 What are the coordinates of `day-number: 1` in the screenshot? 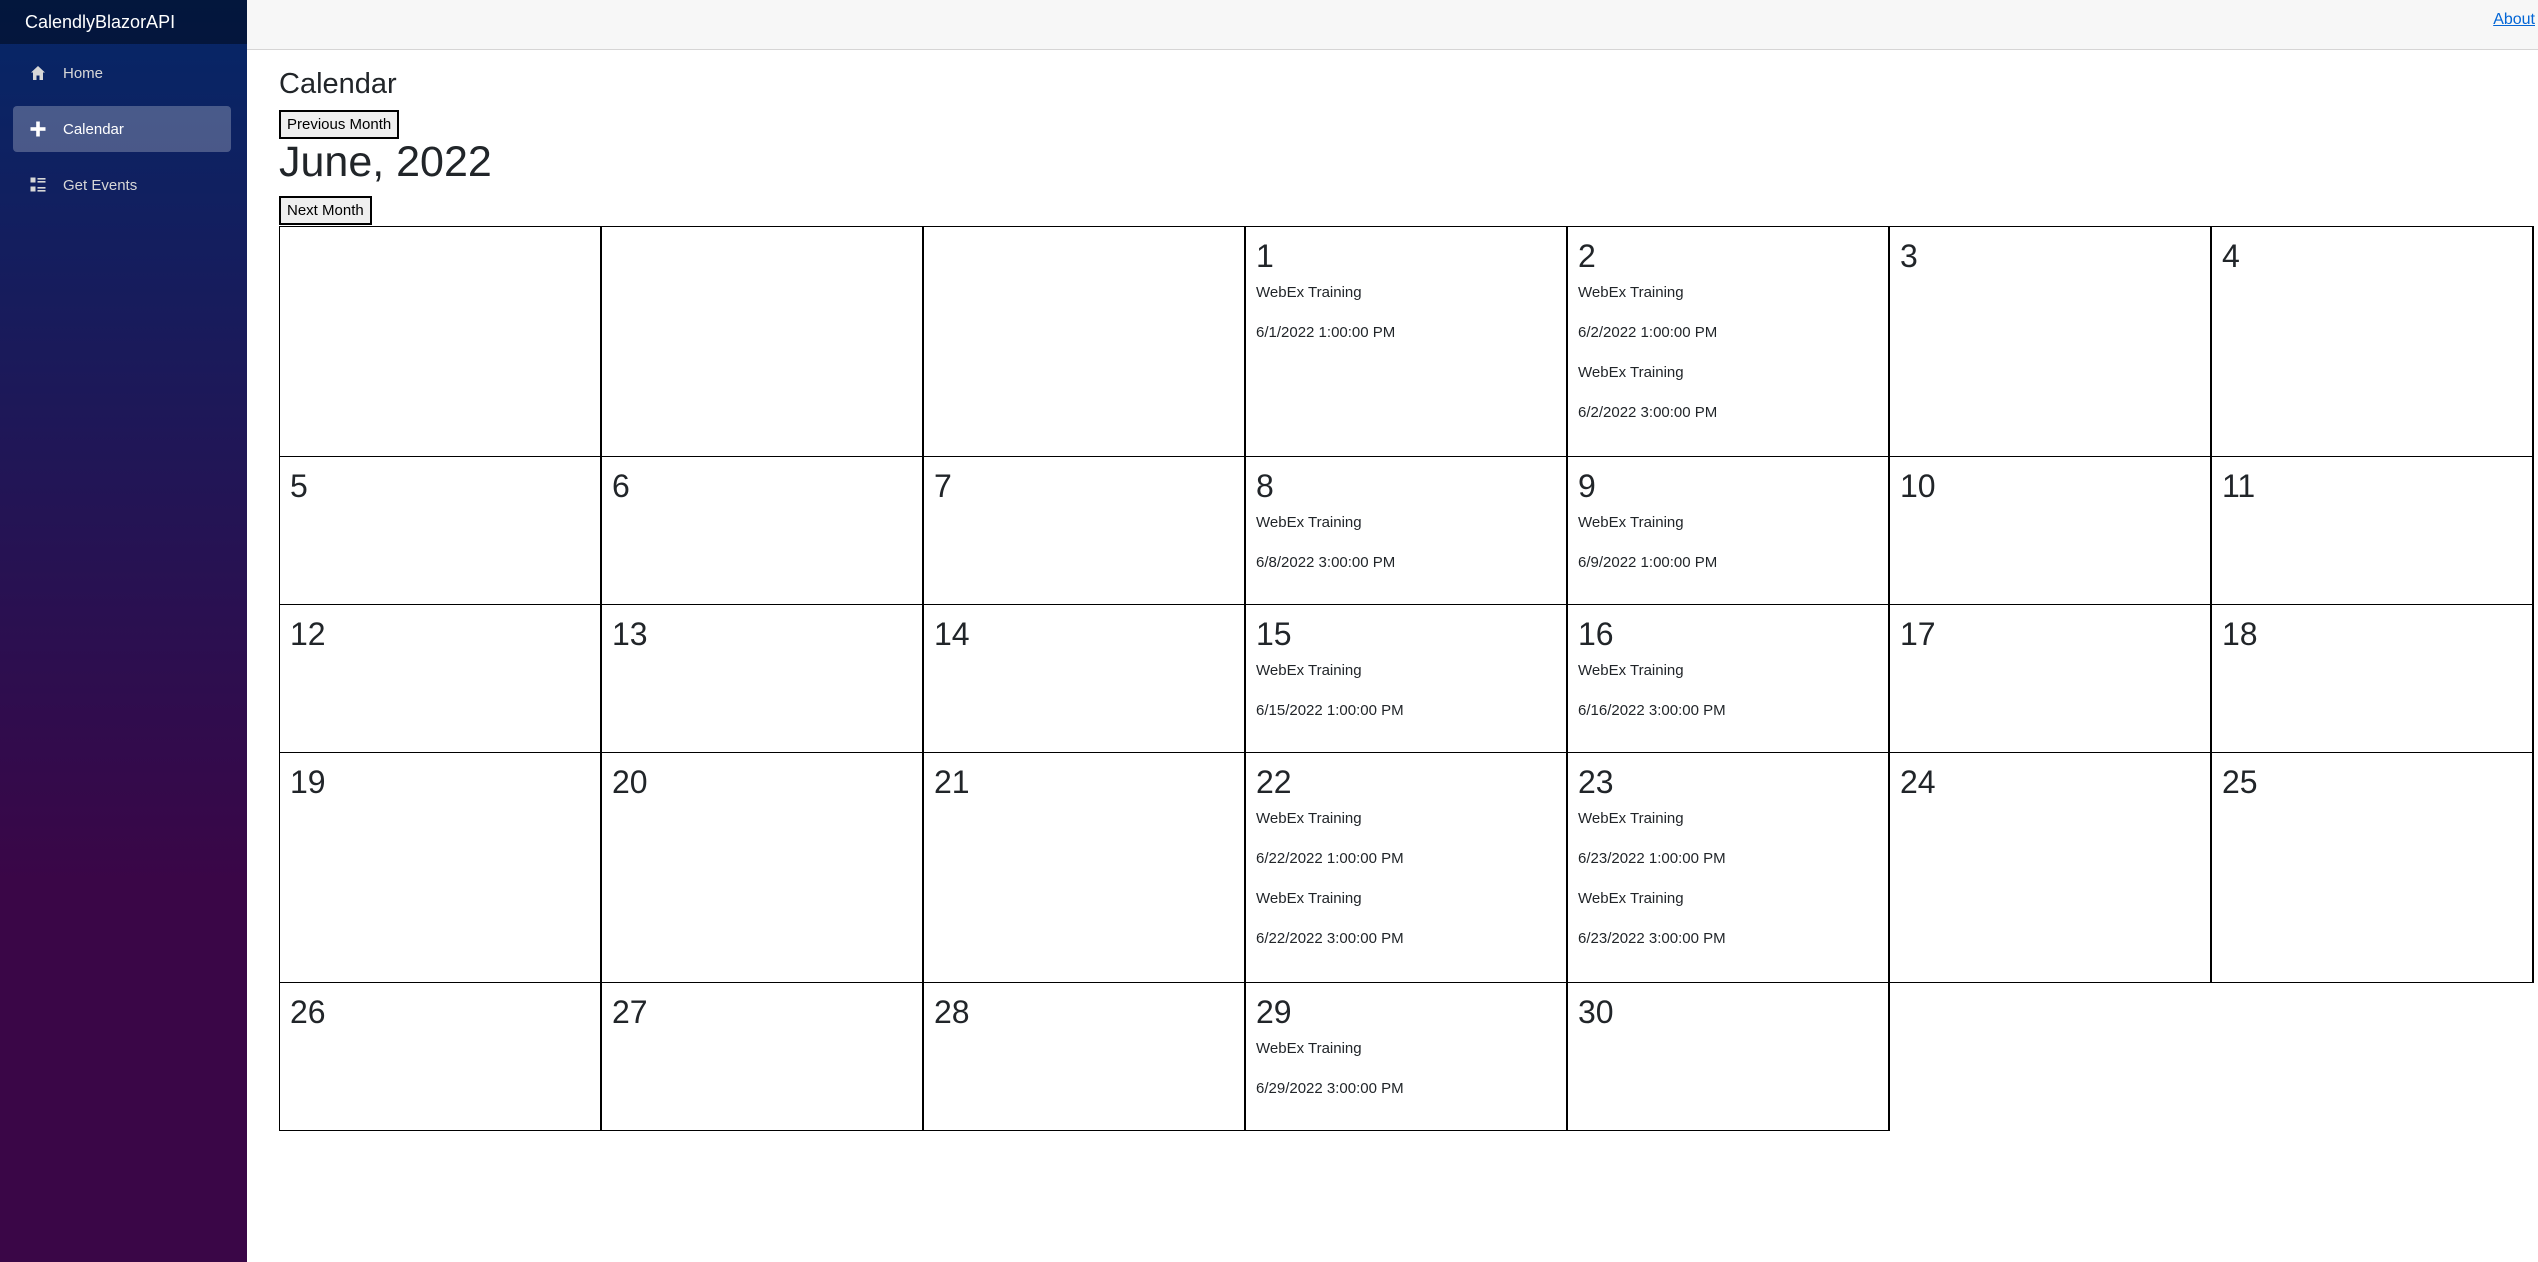 It's located at (1265, 256).